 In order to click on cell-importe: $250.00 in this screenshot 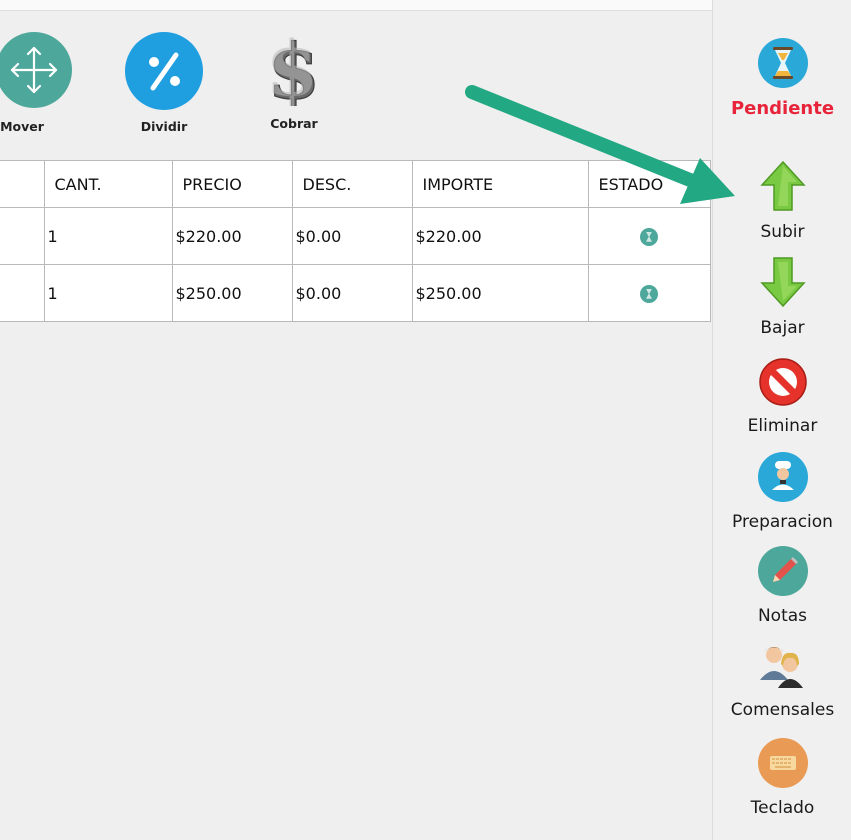, I will do `click(500, 293)`.